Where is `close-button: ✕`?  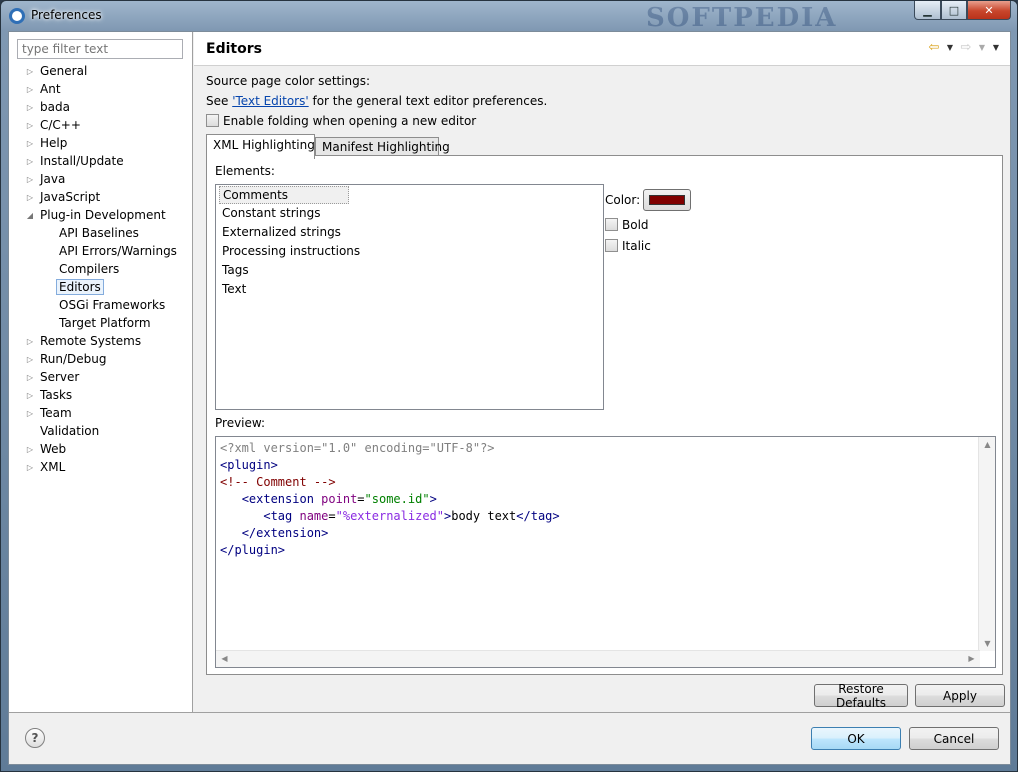 close-button: ✕ is located at coordinates (989, 10).